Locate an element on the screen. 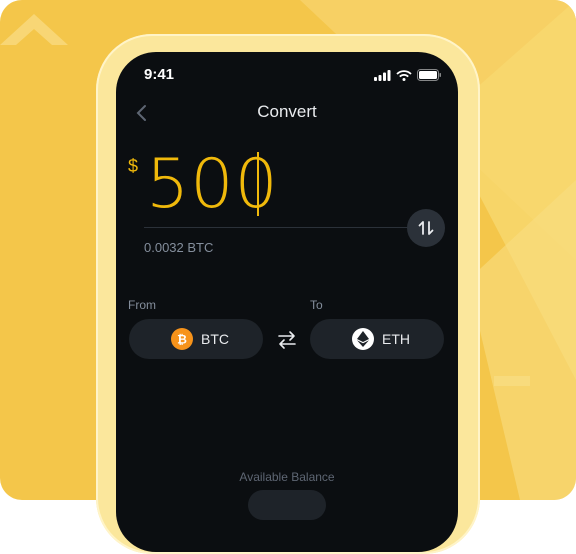  from-coin-selector: ₿ BTC is located at coordinates (196, 339).